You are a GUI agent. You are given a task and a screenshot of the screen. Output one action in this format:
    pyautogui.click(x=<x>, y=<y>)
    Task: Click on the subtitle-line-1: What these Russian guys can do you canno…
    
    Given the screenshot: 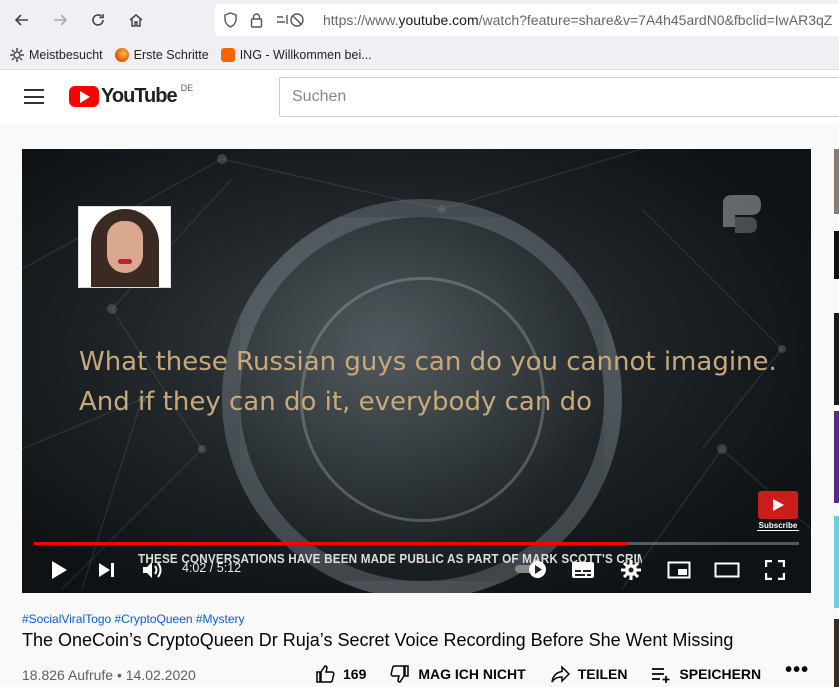 What is the action you would take?
    pyautogui.click(x=428, y=362)
    